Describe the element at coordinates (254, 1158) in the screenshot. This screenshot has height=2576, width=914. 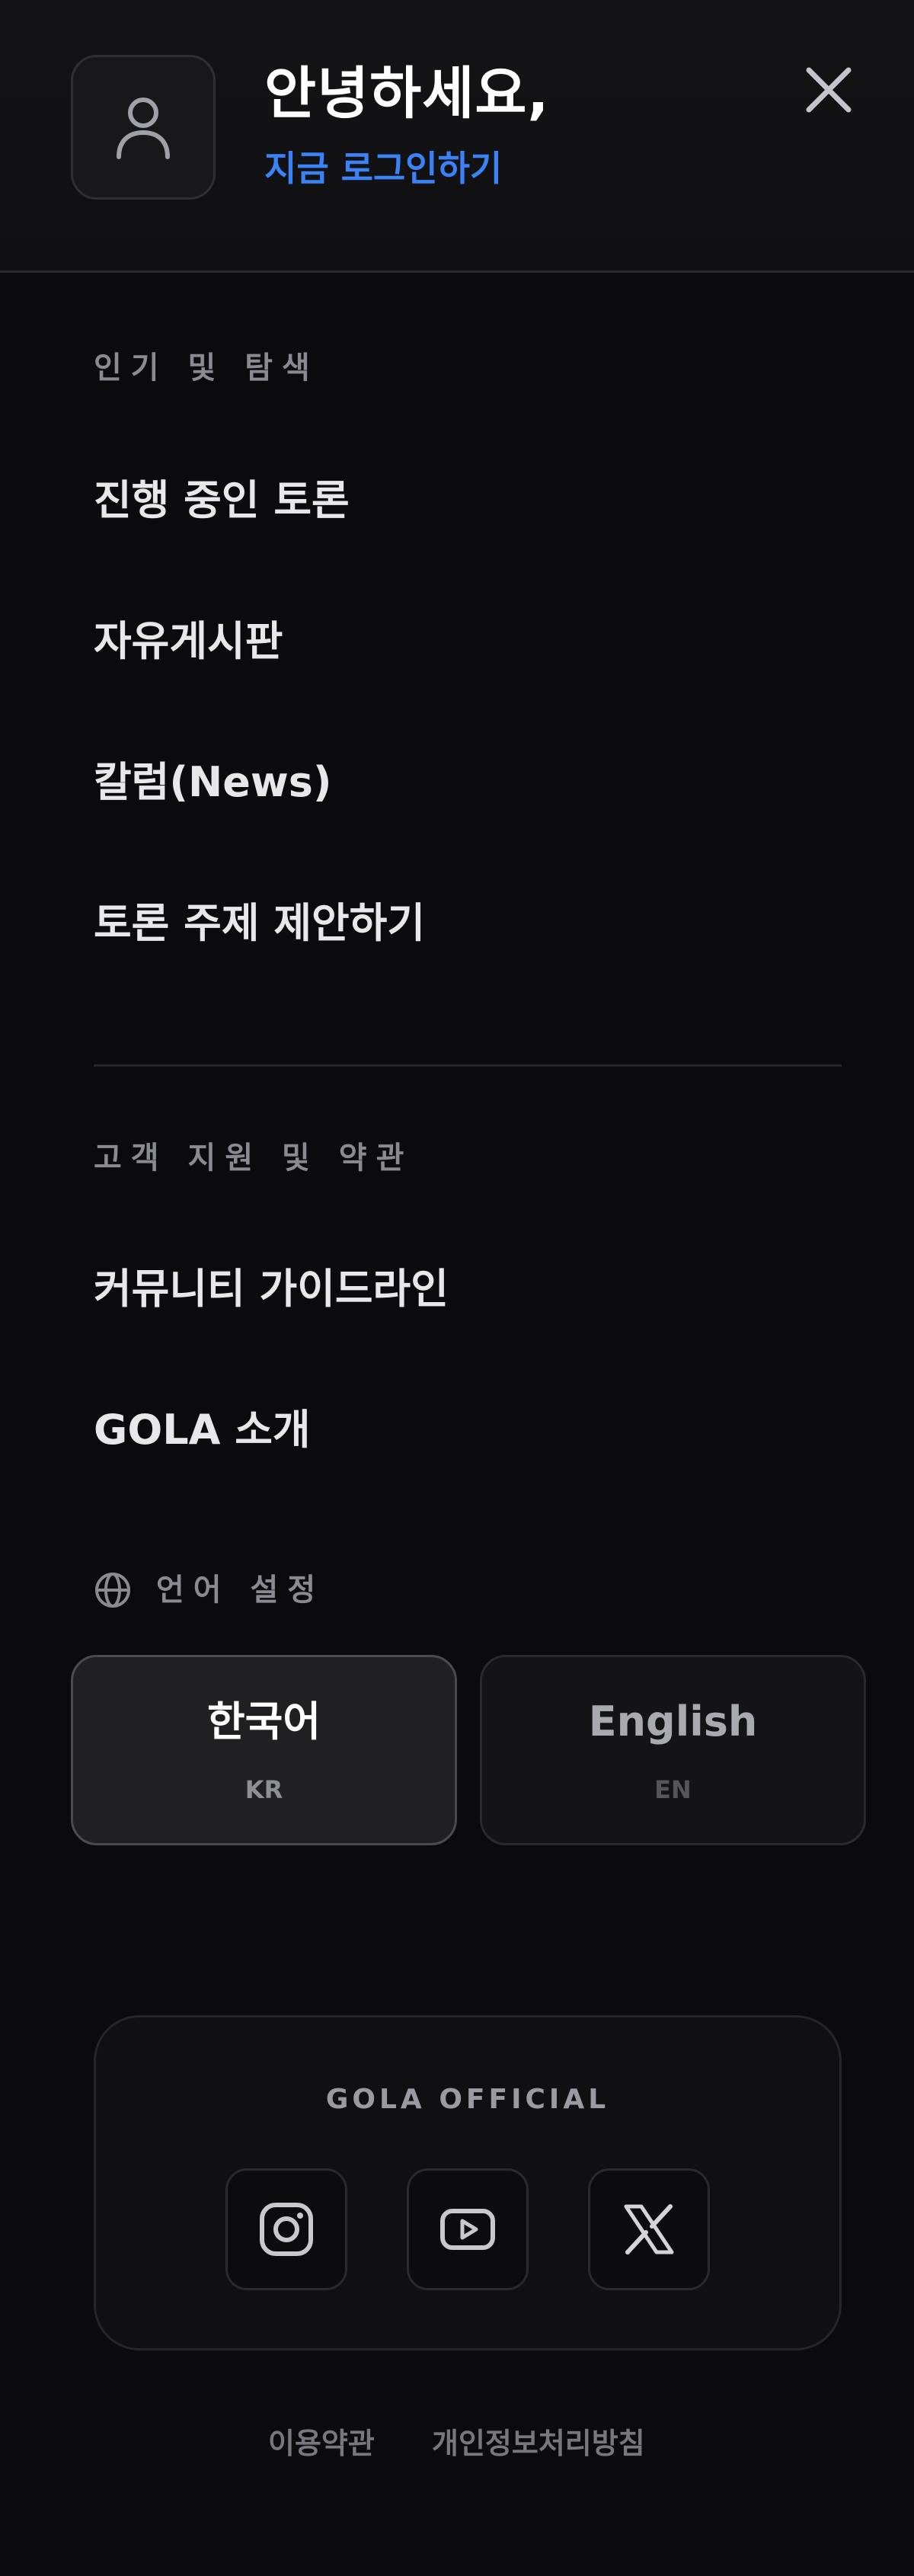
I see `section-title-support: 고객 지원 및 약관` at that location.